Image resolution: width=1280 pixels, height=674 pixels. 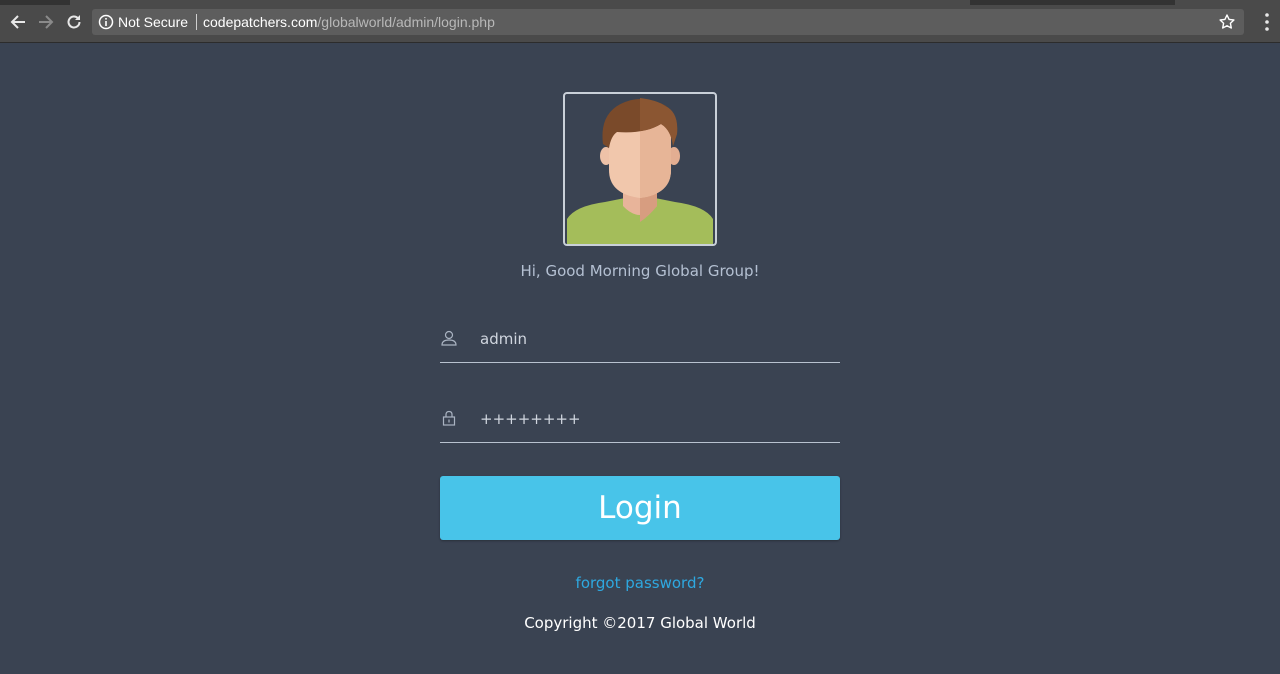 I want to click on back-icon, so click(x=17, y=22).